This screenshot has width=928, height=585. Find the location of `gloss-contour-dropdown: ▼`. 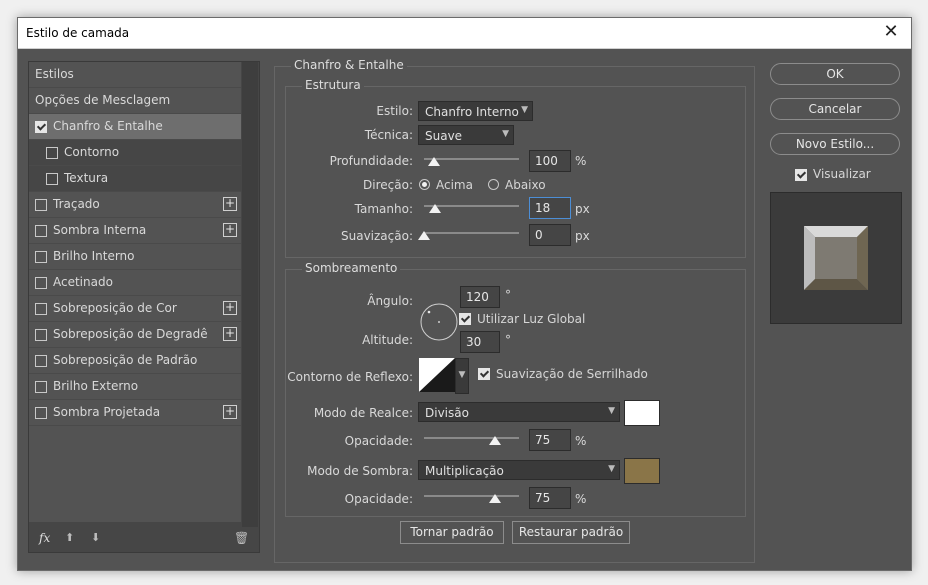

gloss-contour-dropdown: ▼ is located at coordinates (462, 376).